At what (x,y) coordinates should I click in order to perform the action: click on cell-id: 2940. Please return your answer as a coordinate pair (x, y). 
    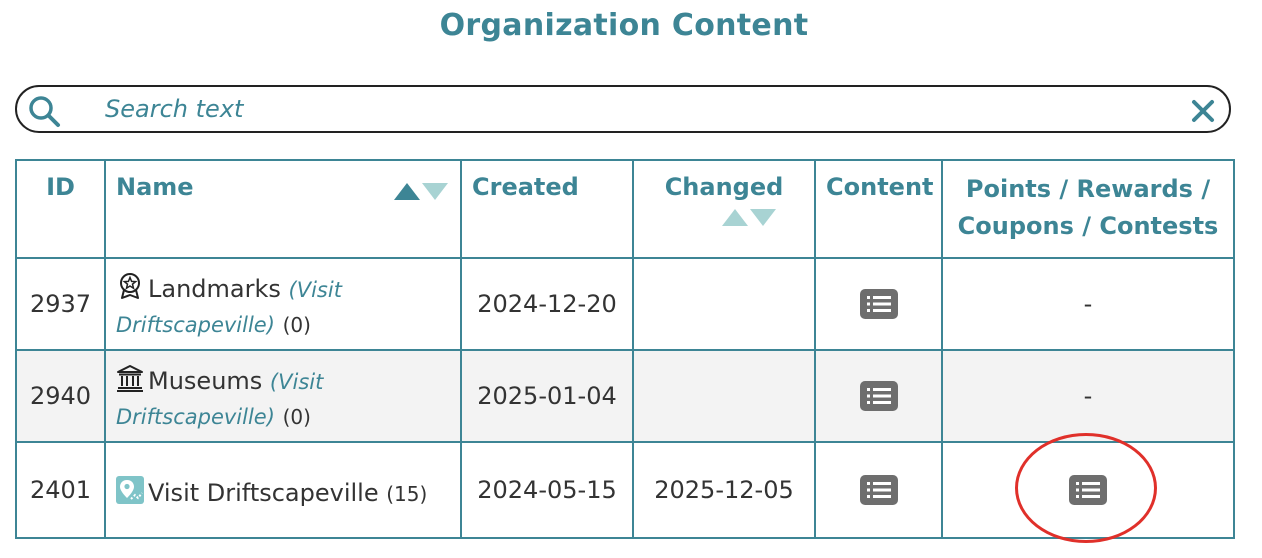
    Looking at the image, I should click on (60, 396).